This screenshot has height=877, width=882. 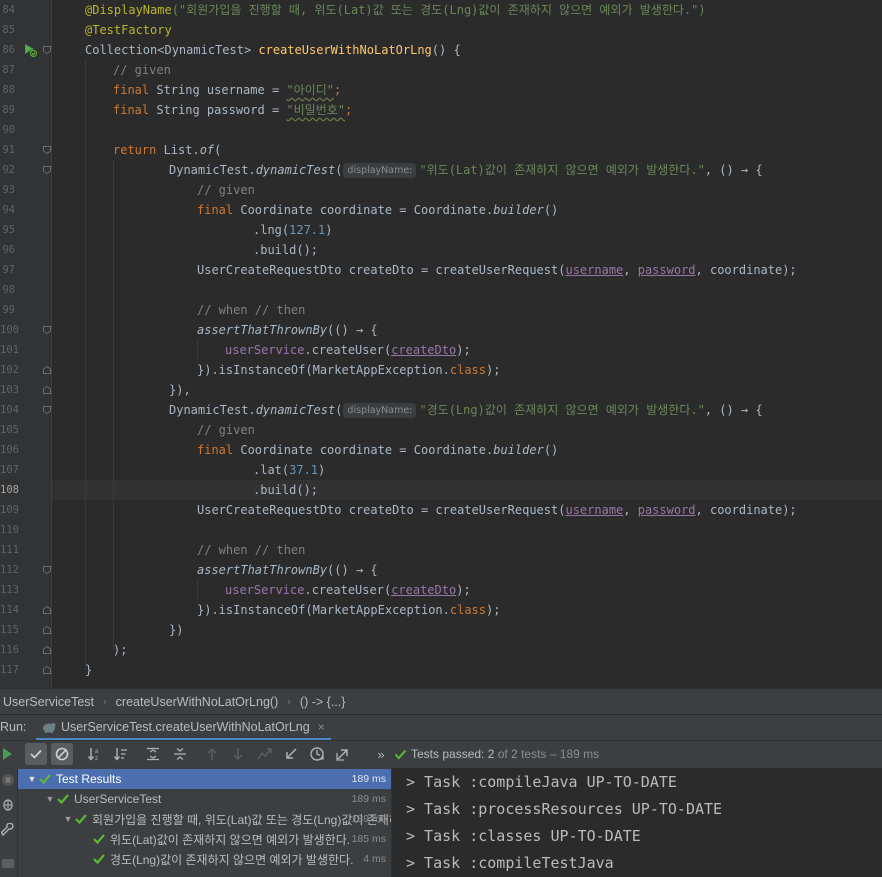 I want to click on line-number: 89, so click(x=8, y=110).